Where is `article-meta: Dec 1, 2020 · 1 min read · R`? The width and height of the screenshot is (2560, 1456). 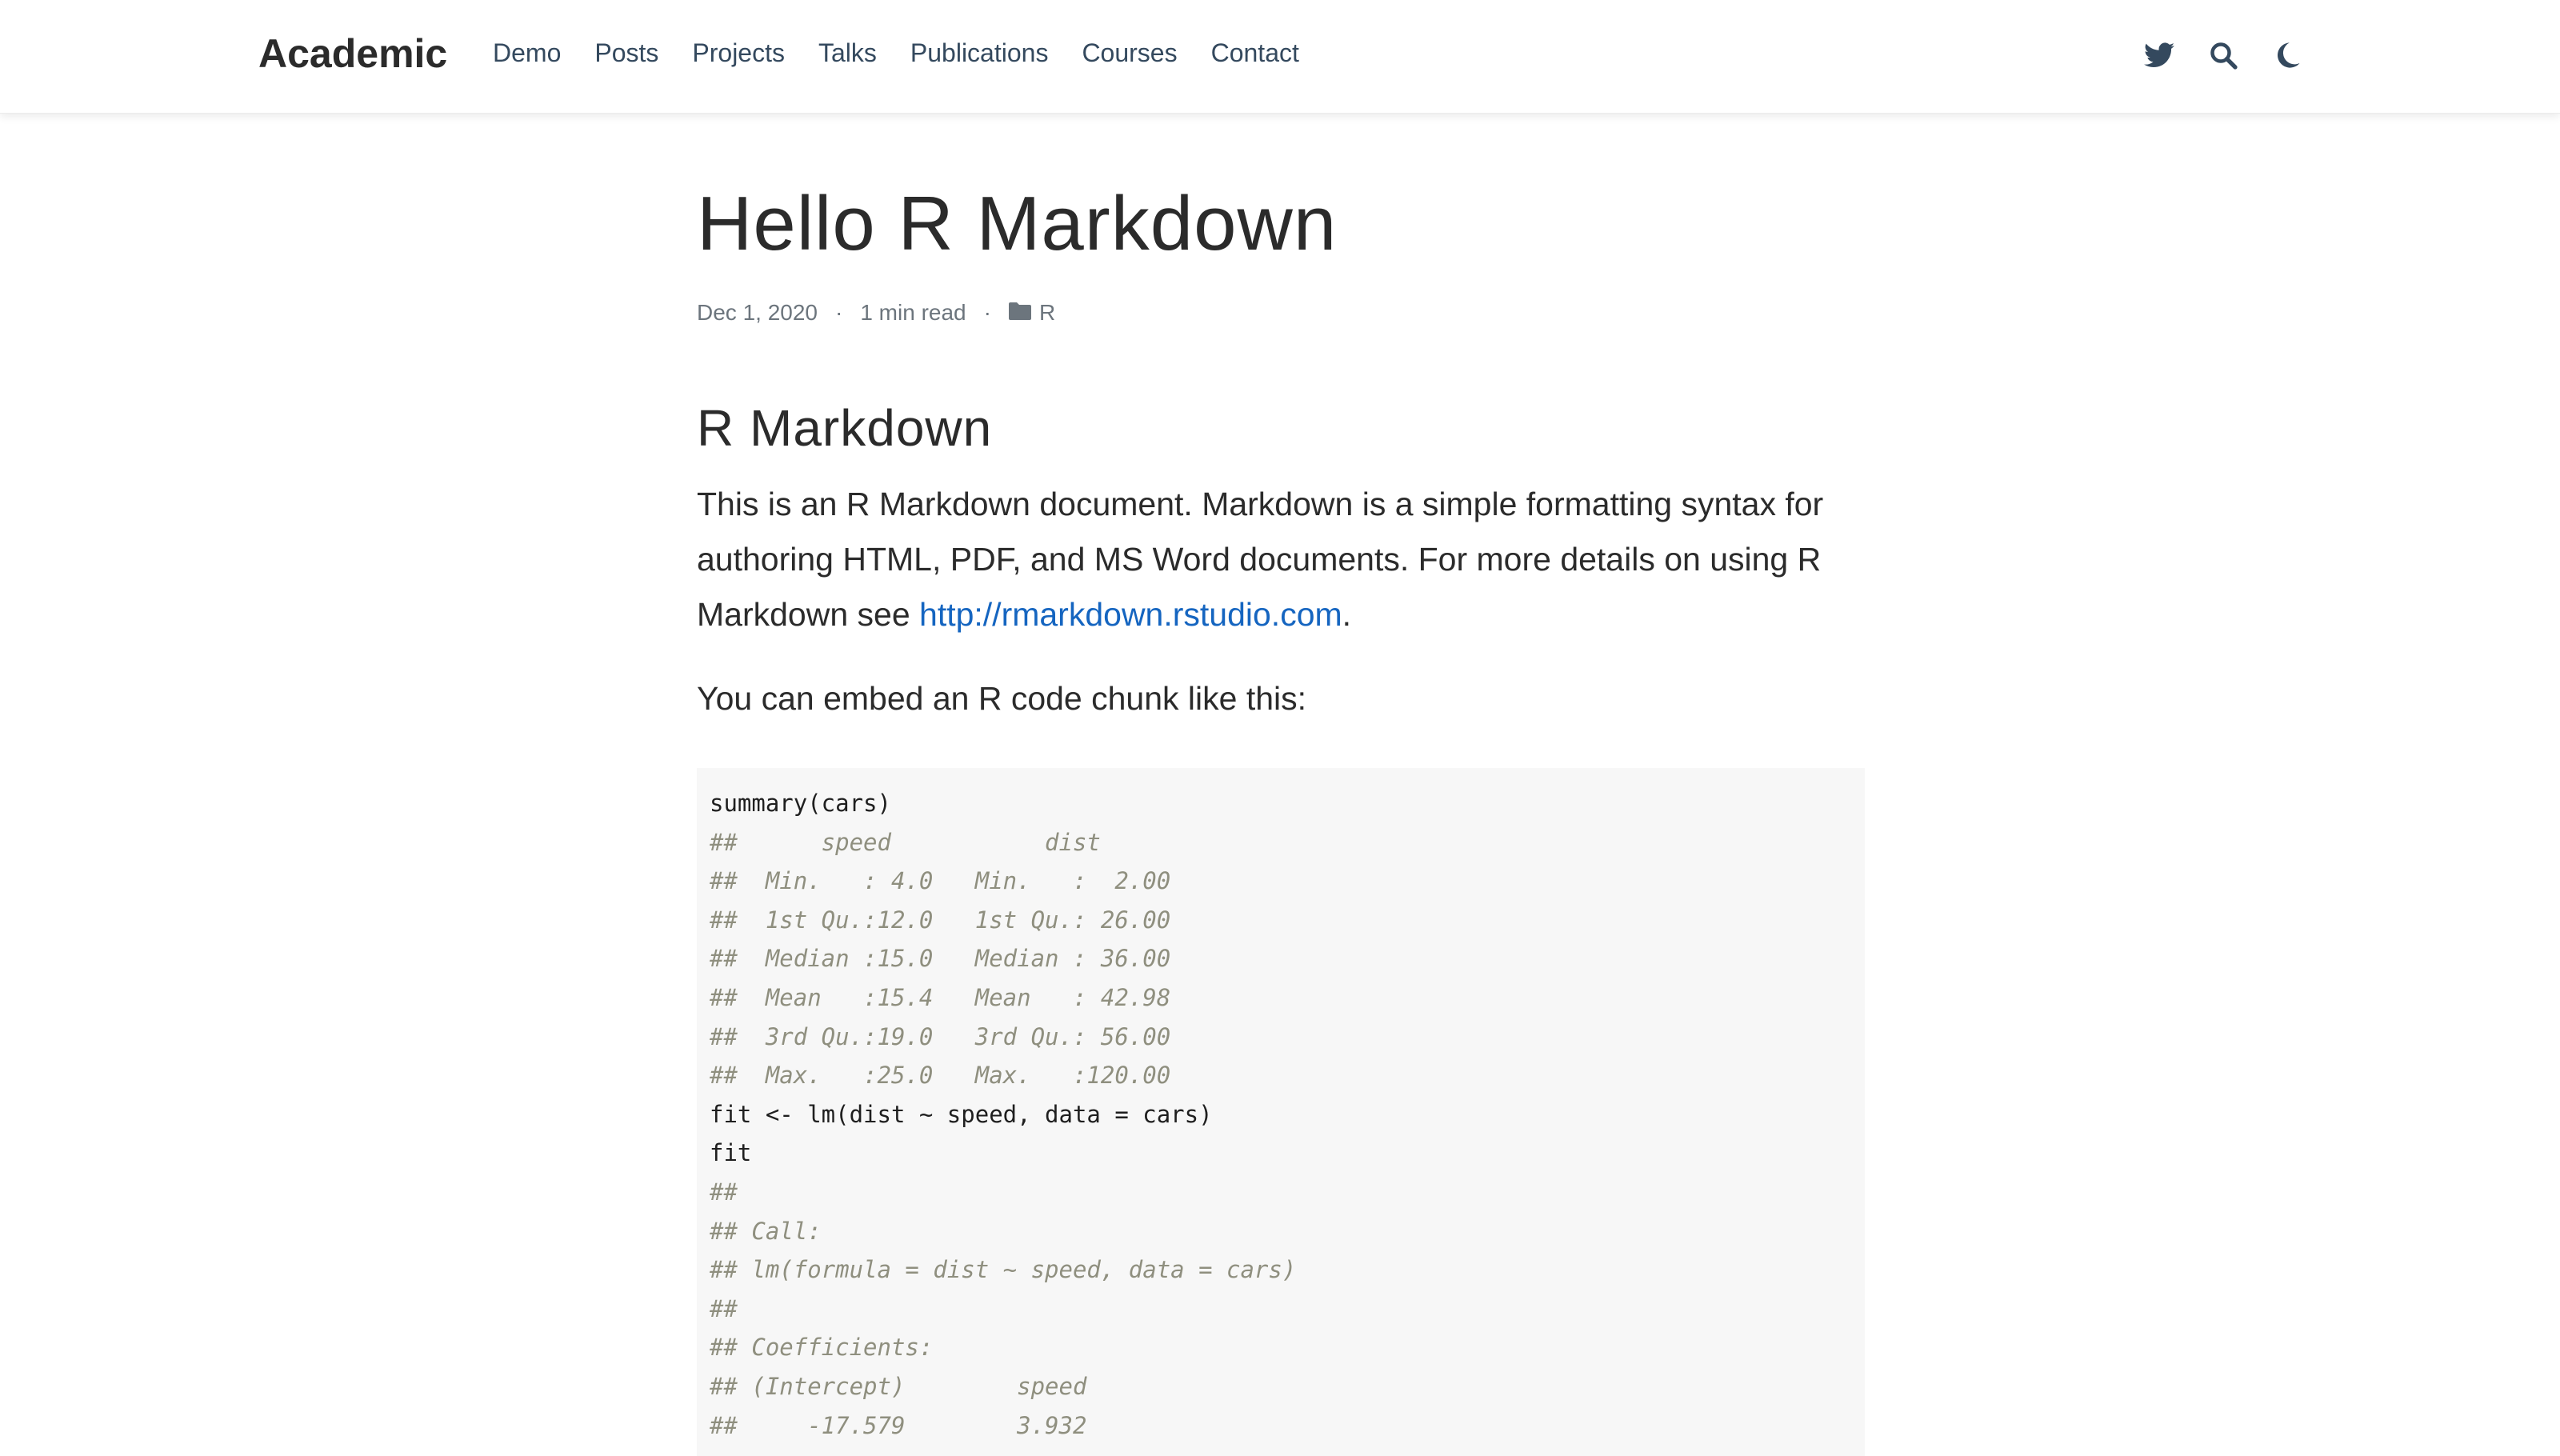
article-meta: Dec 1, 2020 · 1 min read · R is located at coordinates (876, 313).